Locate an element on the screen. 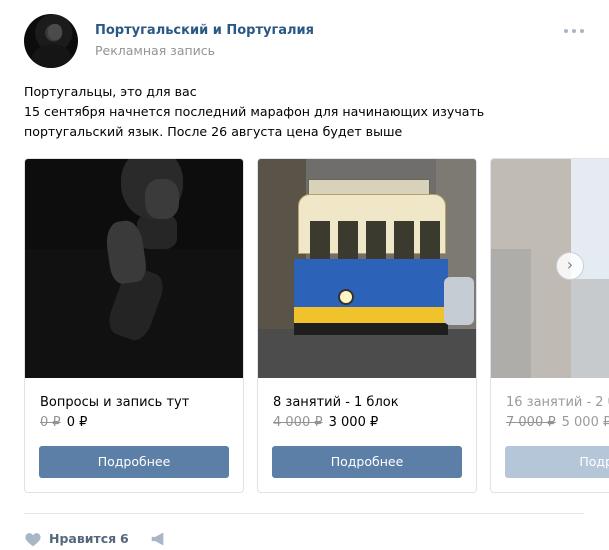  product-prices: 4 000 ₽ 3 000 ₽ is located at coordinates (325, 422).